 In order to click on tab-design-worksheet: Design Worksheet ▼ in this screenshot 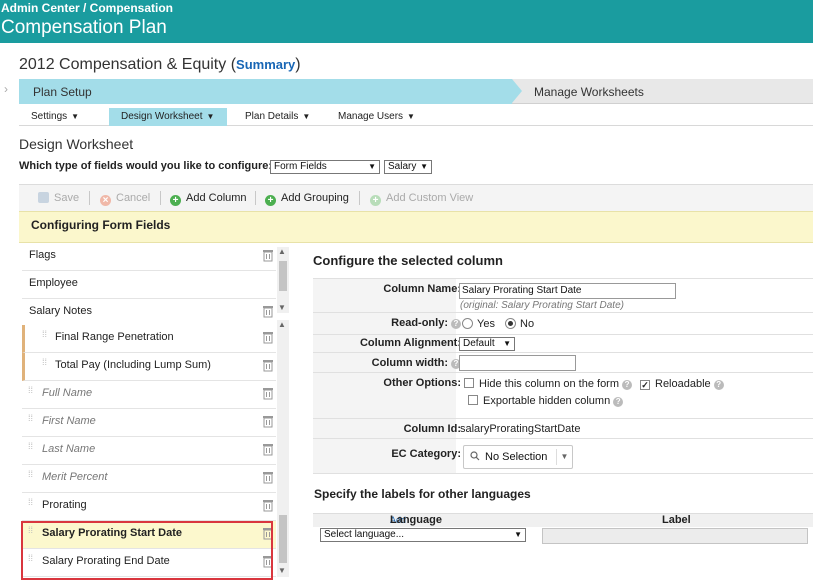, I will do `click(168, 117)`.